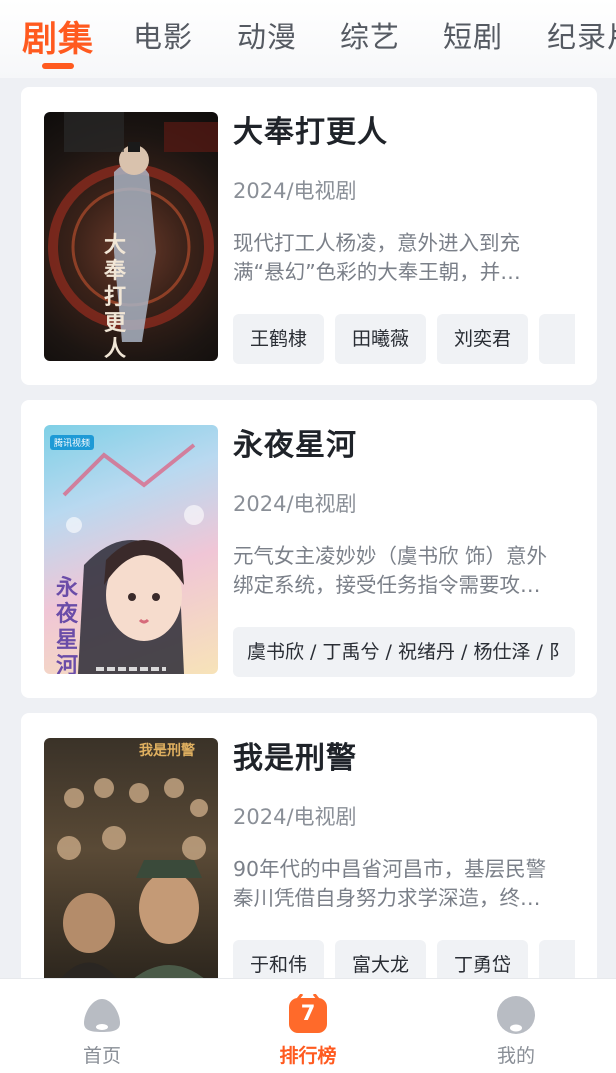 The height and width of the screenshot is (1073, 616). I want to click on poster-calligraphy: 永夜星河, so click(67, 624).